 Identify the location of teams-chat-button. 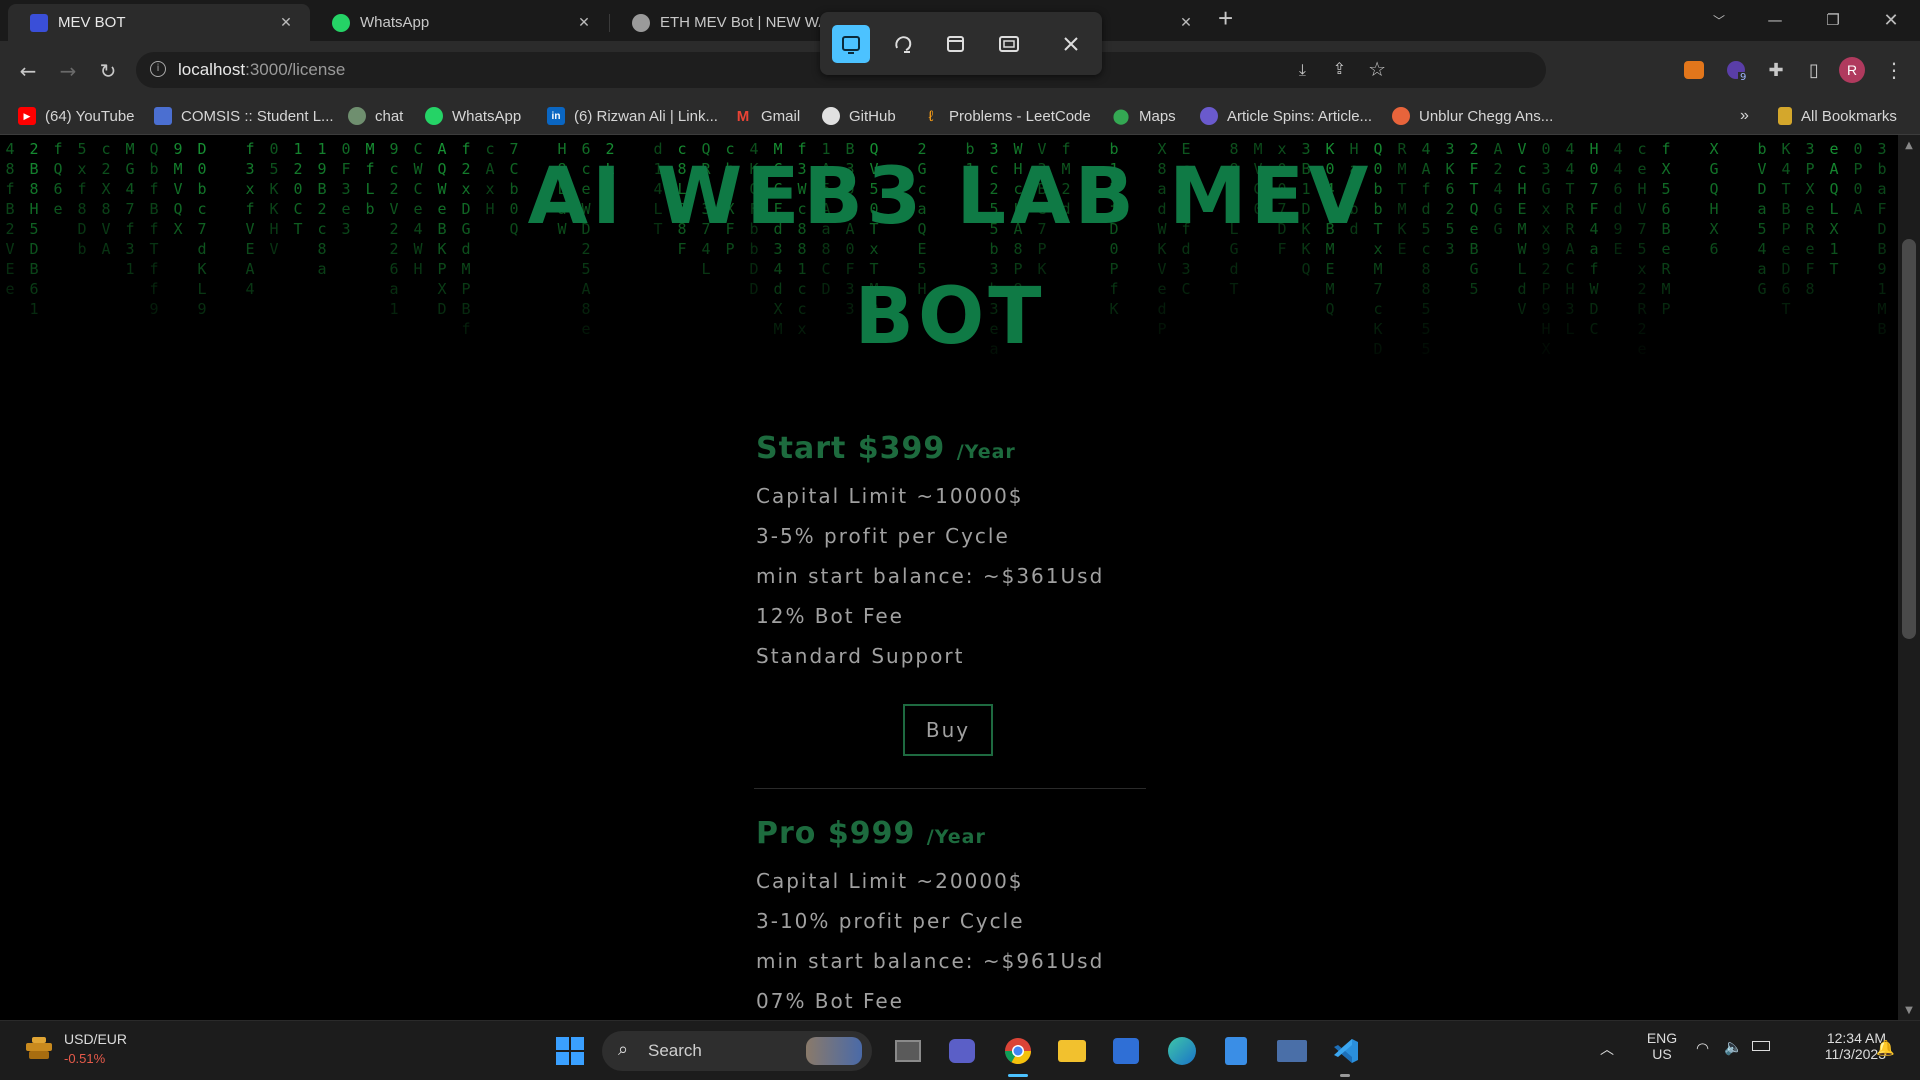
(962, 1051).